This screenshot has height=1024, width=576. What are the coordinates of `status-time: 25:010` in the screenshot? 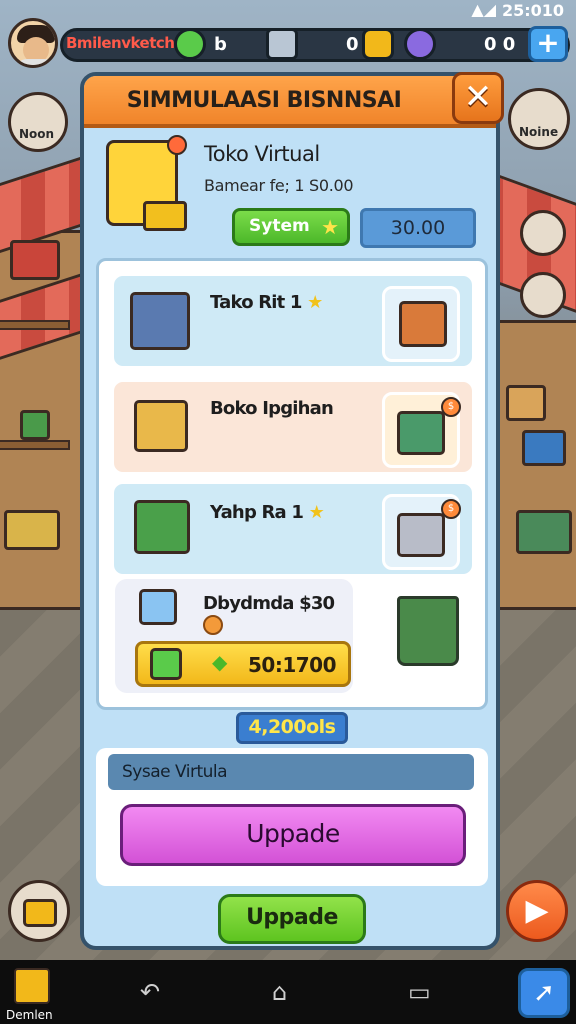 It's located at (532, 10).